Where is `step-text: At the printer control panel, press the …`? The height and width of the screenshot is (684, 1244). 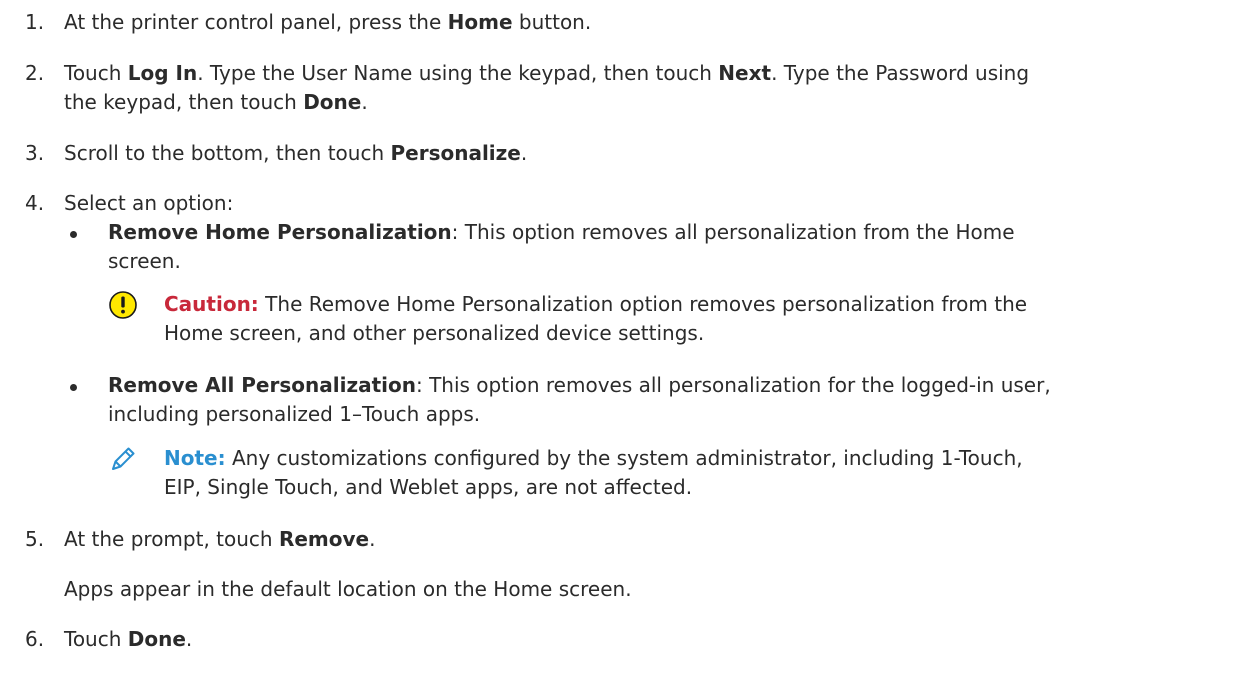
step-text: At the printer control panel, press the … is located at coordinates (328, 22).